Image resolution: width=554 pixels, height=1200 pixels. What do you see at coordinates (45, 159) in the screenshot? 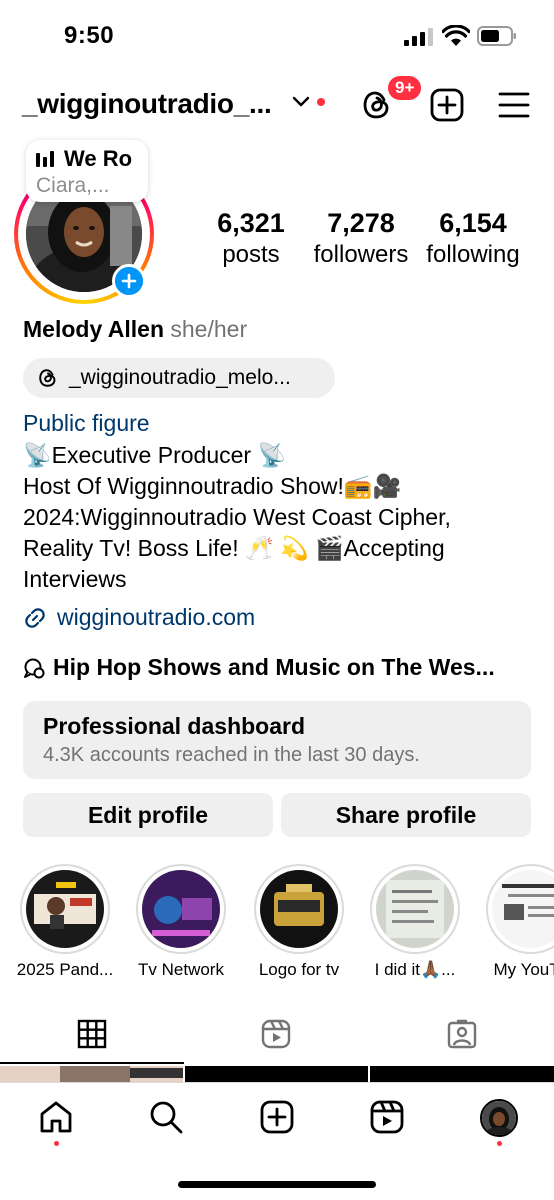
I see `audio-bars-icon` at bounding box center [45, 159].